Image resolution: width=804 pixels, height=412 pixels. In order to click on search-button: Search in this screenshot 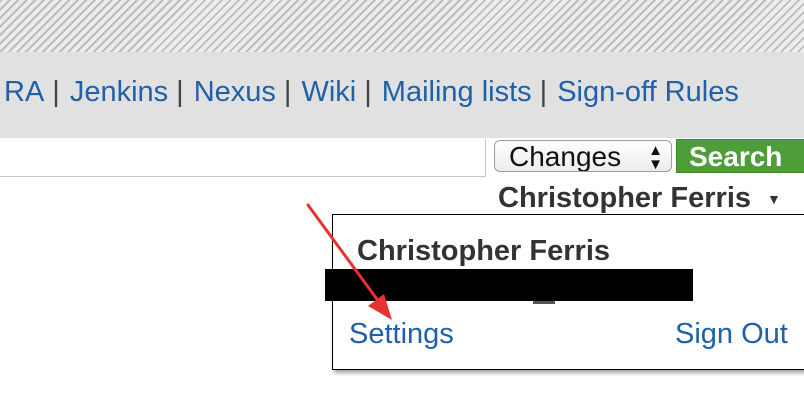, I will do `click(740, 156)`.